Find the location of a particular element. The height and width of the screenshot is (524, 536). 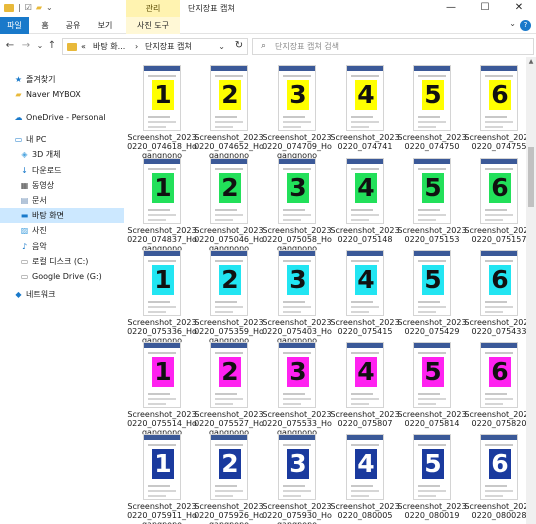

sidebar-item: ★ 즐겨찾기 is located at coordinates (62, 79).